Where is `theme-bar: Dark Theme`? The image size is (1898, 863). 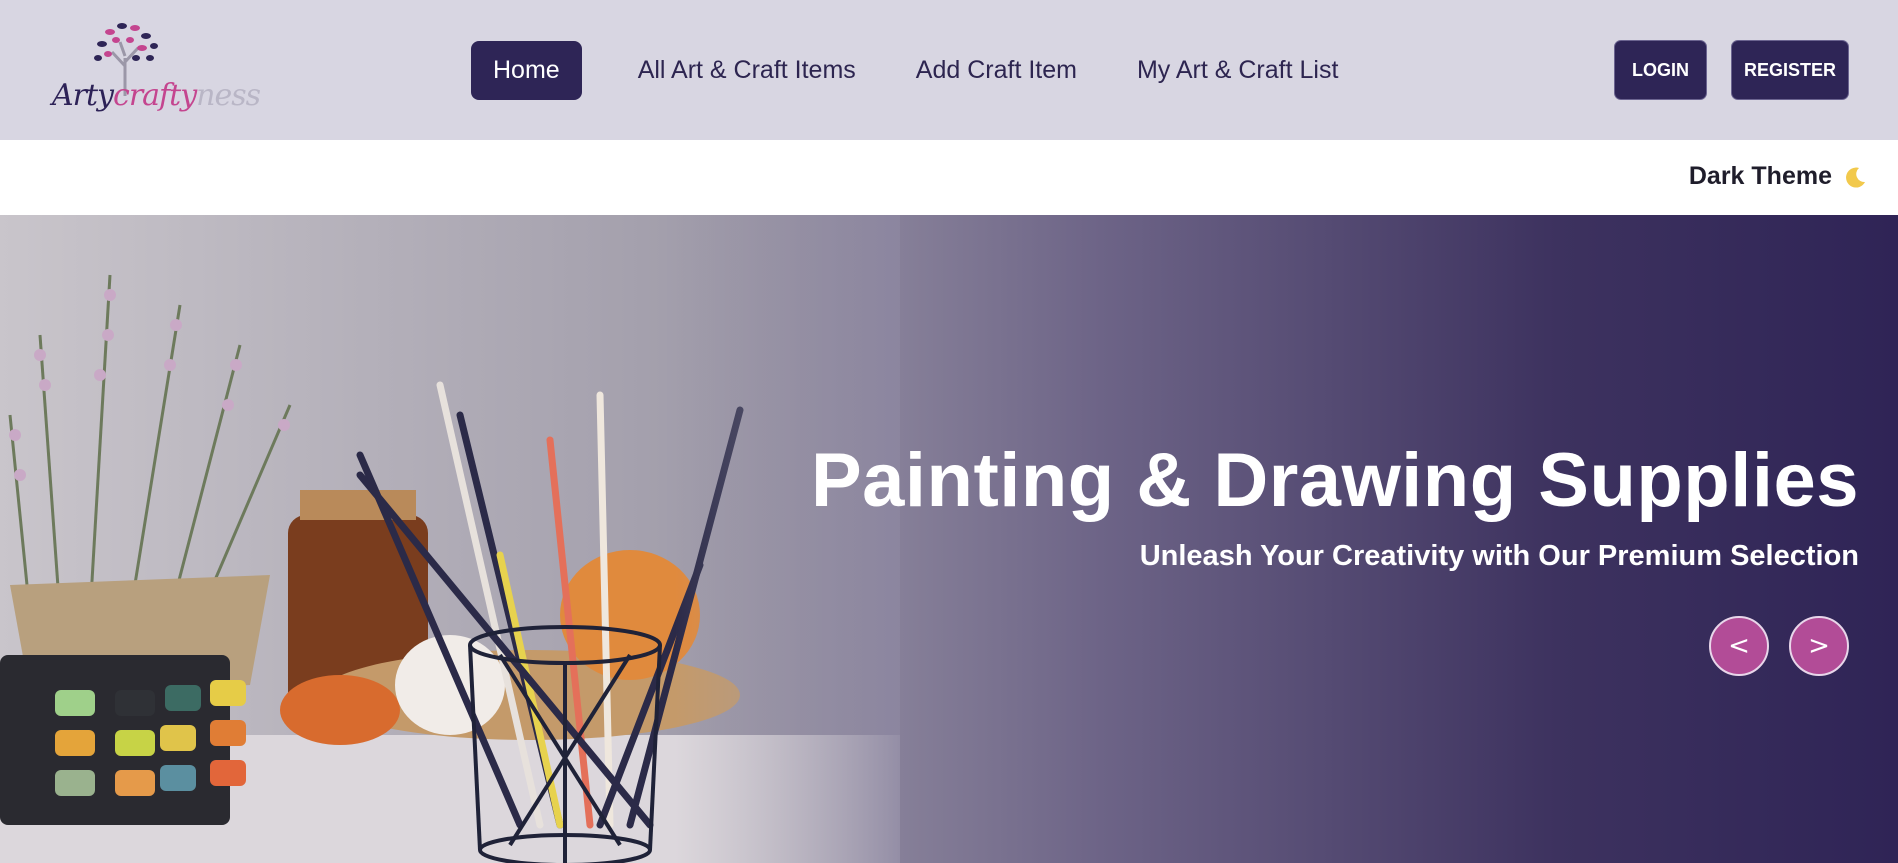 theme-bar: Dark Theme is located at coordinates (949, 177).